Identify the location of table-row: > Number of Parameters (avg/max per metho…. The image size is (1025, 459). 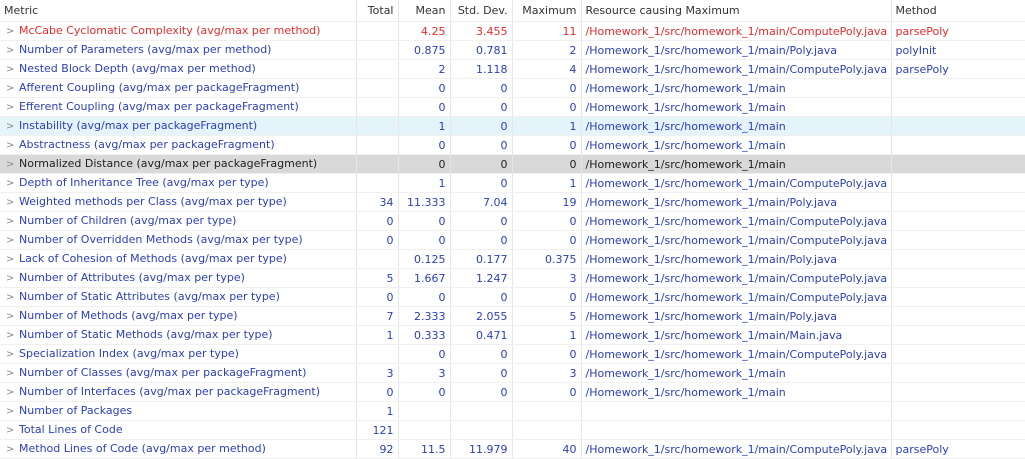
(512, 50).